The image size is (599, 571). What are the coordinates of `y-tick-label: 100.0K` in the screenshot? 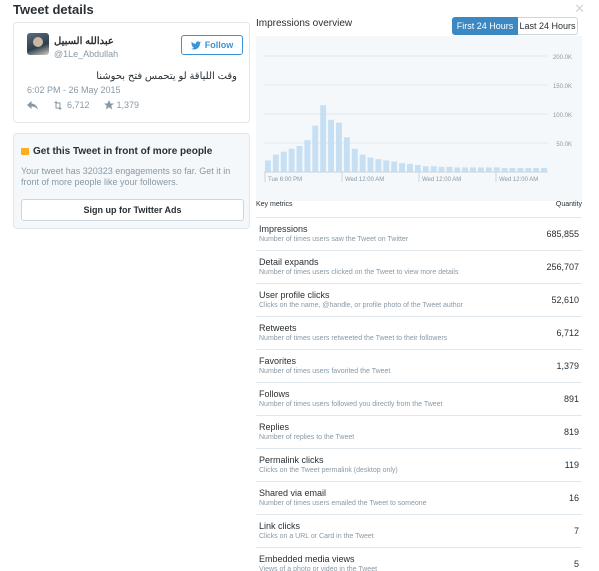 It's located at (562, 116).